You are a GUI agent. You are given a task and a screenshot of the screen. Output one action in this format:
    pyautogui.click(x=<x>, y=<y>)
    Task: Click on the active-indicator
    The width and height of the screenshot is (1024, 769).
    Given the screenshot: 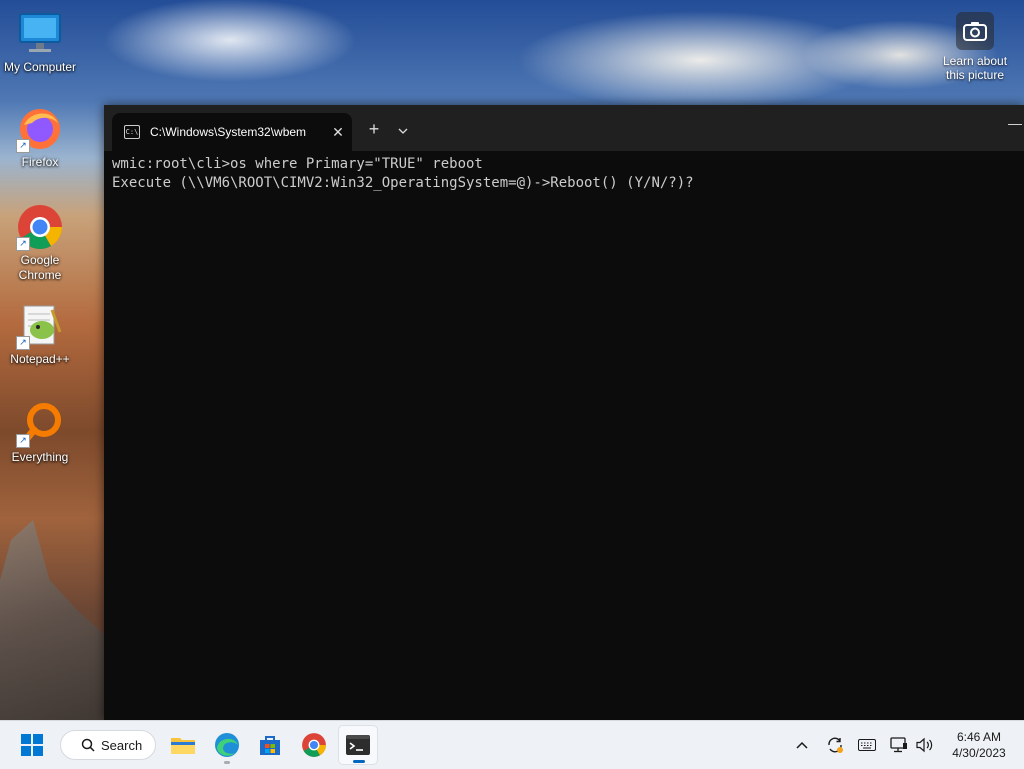 What is the action you would take?
    pyautogui.click(x=359, y=761)
    